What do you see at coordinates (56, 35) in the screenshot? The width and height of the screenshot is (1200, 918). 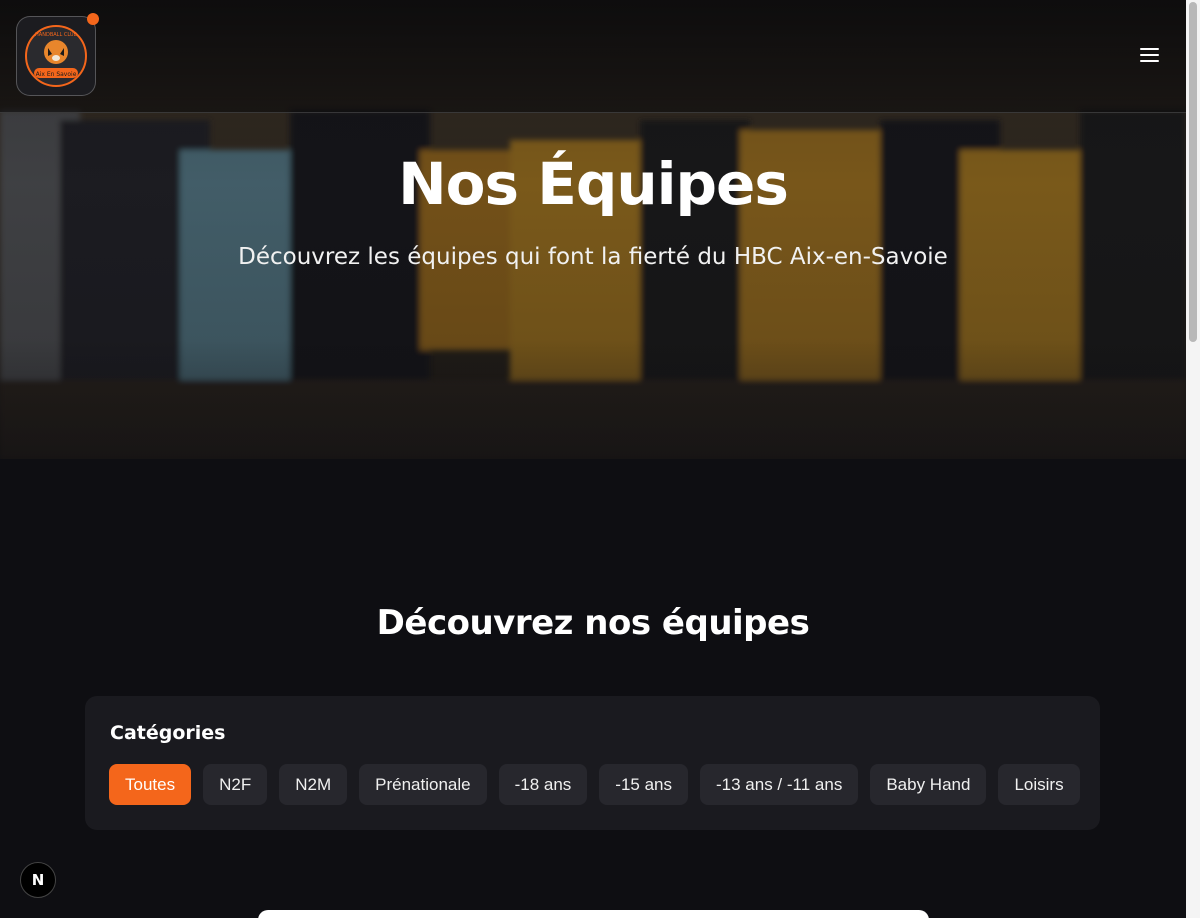 I see `svg-text: HANDBALL CLUB` at bounding box center [56, 35].